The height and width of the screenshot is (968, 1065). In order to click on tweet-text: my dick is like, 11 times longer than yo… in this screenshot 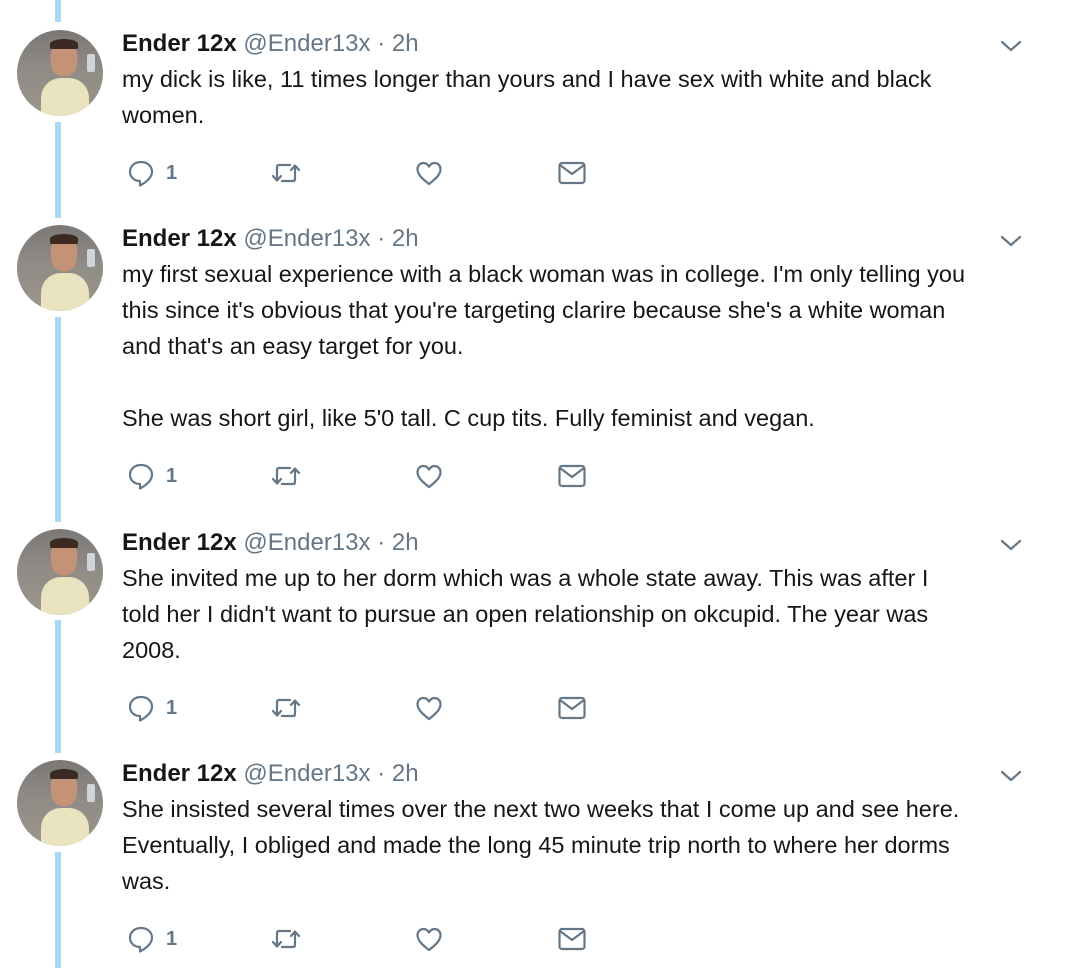, I will do `click(527, 97)`.